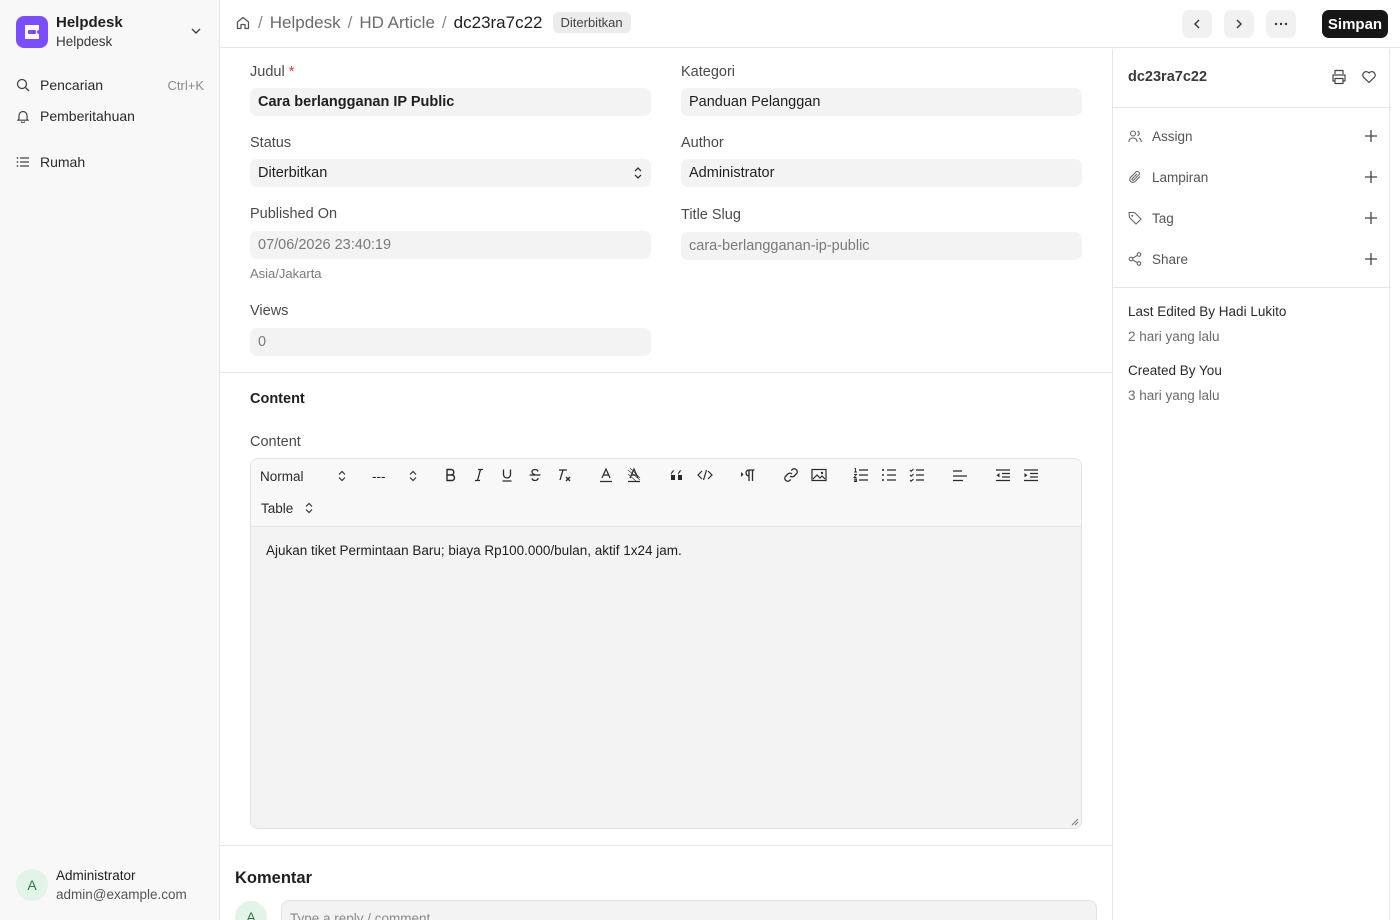  I want to click on paragraph-direction-icon, so click(748, 475).